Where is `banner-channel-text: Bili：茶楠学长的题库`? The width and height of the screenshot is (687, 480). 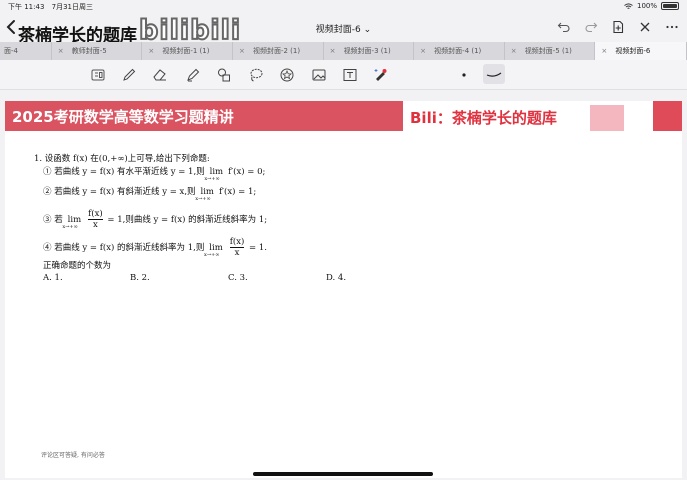
banner-channel-text: Bili：茶楠学长的题库 is located at coordinates (483, 118).